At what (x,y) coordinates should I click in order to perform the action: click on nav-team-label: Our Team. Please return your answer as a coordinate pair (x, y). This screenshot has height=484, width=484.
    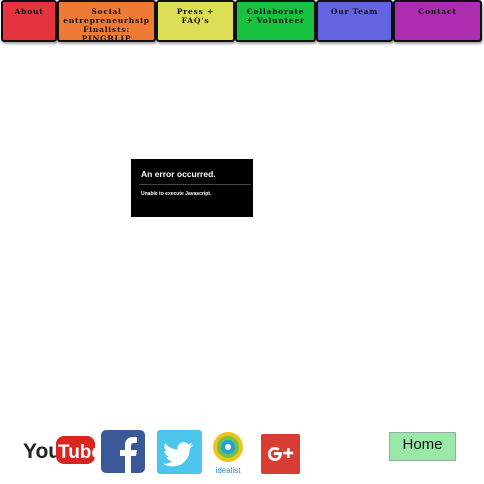
    Looking at the image, I should click on (354, 11).